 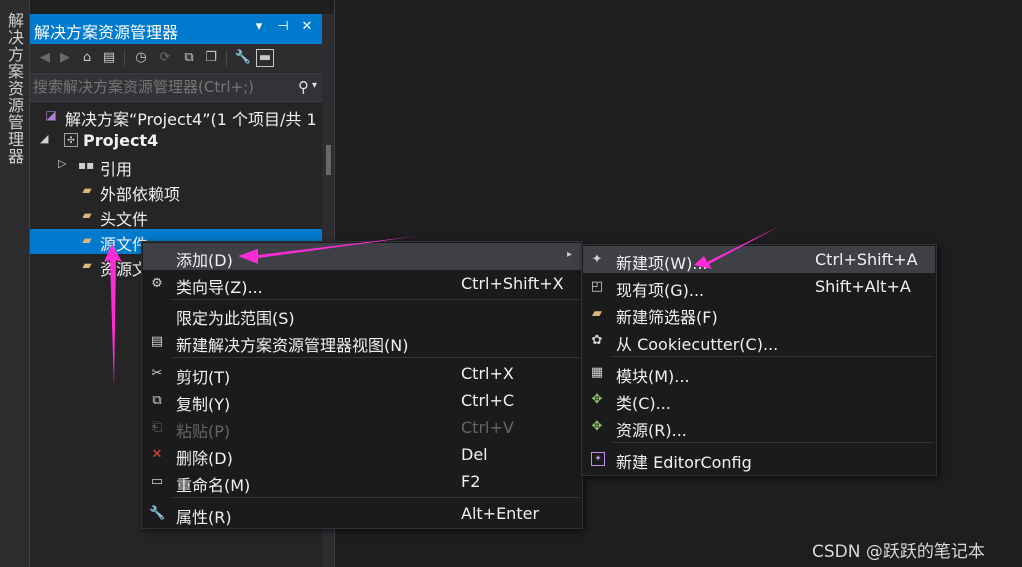 I want to click on watermark: CSDN @跃跃的笔记本, so click(x=898, y=552).